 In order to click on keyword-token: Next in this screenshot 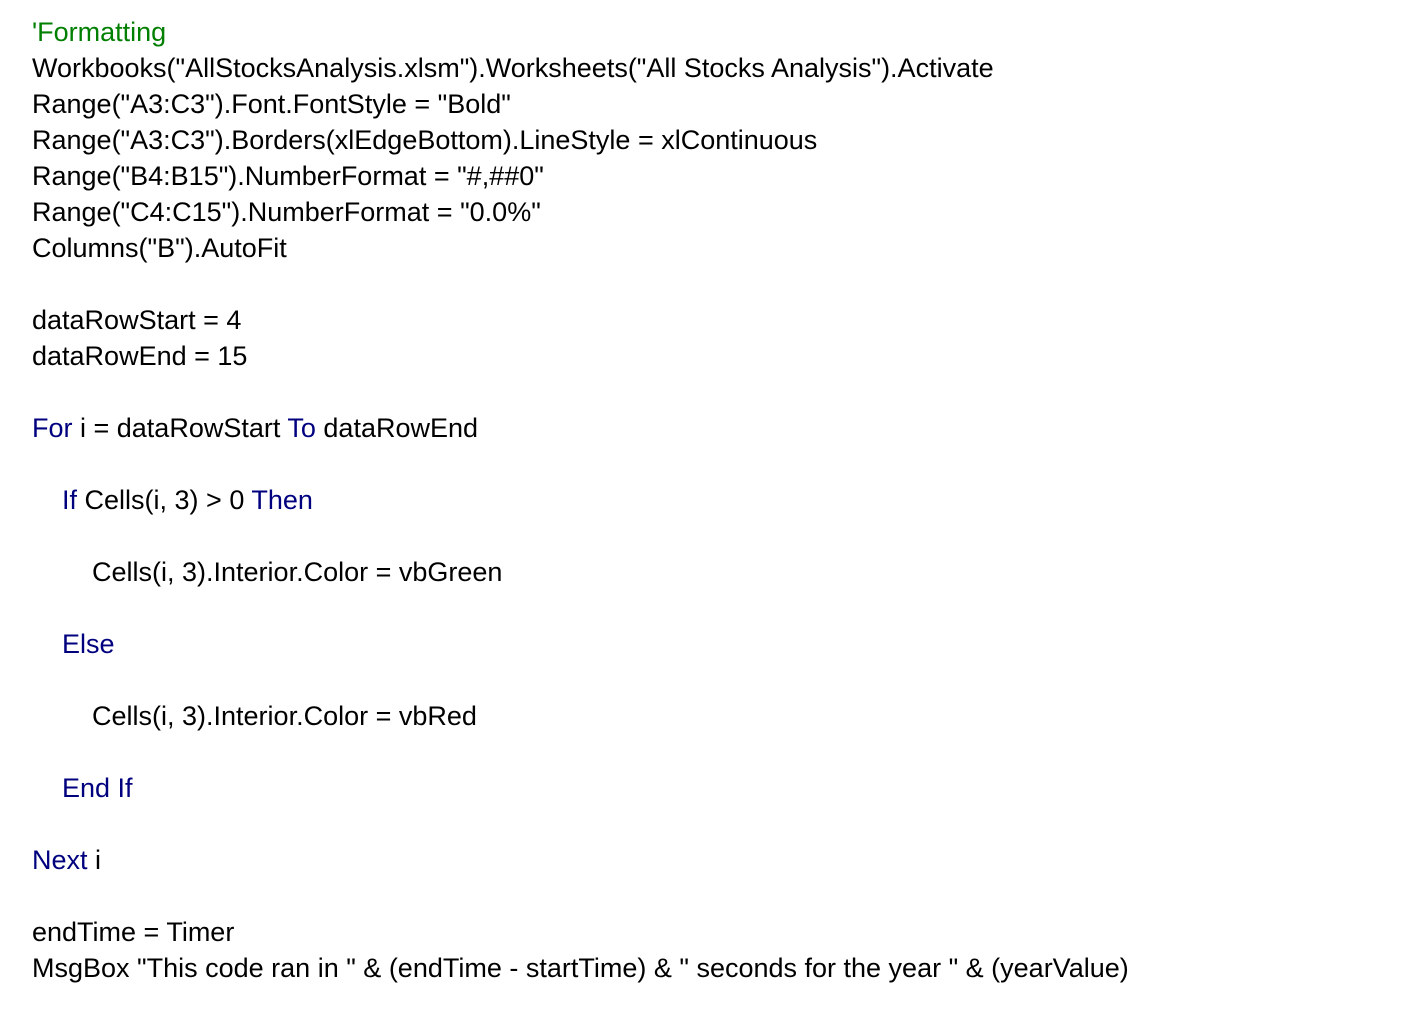, I will do `click(60, 860)`.